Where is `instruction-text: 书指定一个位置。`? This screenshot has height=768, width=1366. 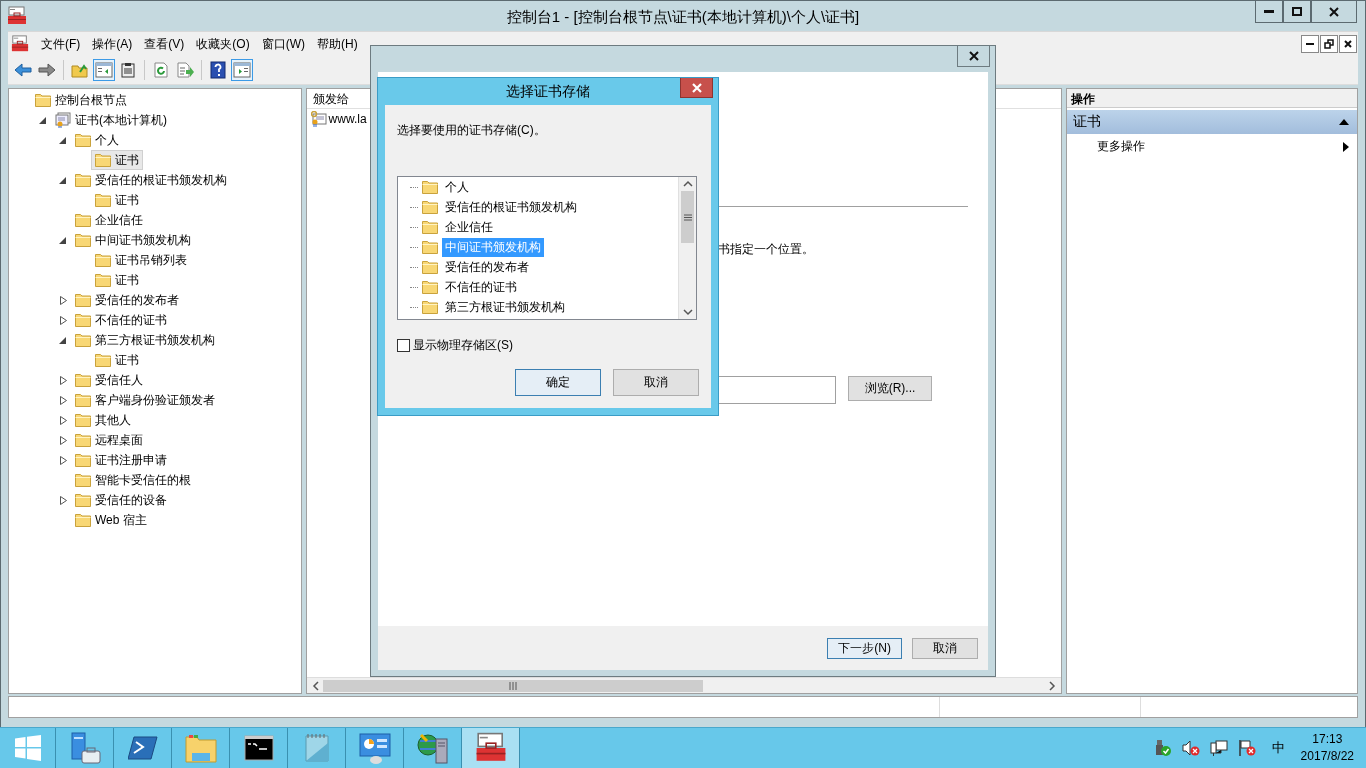 instruction-text: 书指定一个位置。 is located at coordinates (766, 249).